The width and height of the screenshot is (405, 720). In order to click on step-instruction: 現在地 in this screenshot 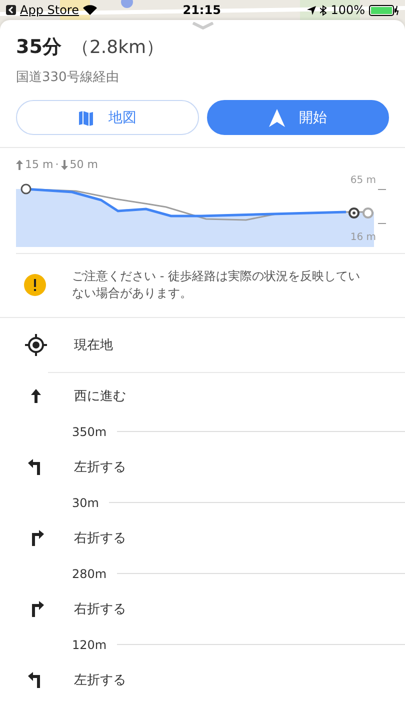, I will do `click(93, 345)`.